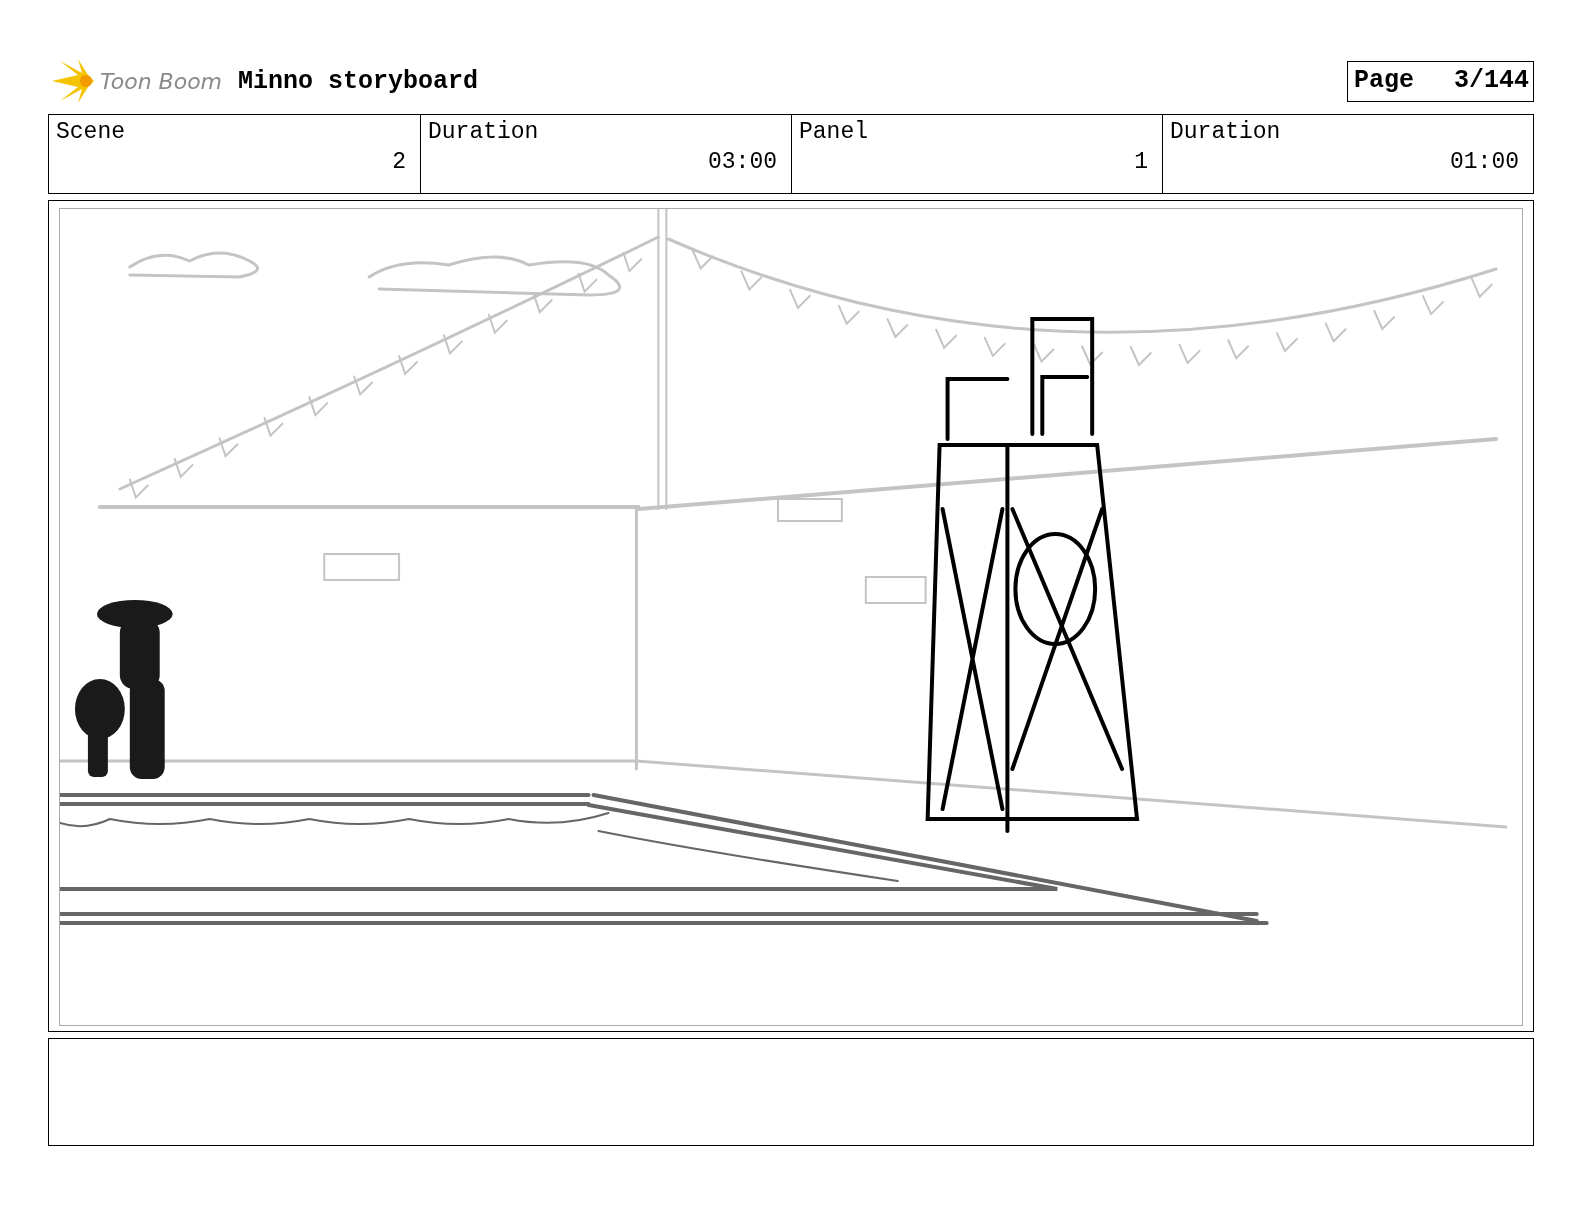 The image size is (1584, 1224). What do you see at coordinates (1484, 162) in the screenshot?
I see `field-value: 01:00` at bounding box center [1484, 162].